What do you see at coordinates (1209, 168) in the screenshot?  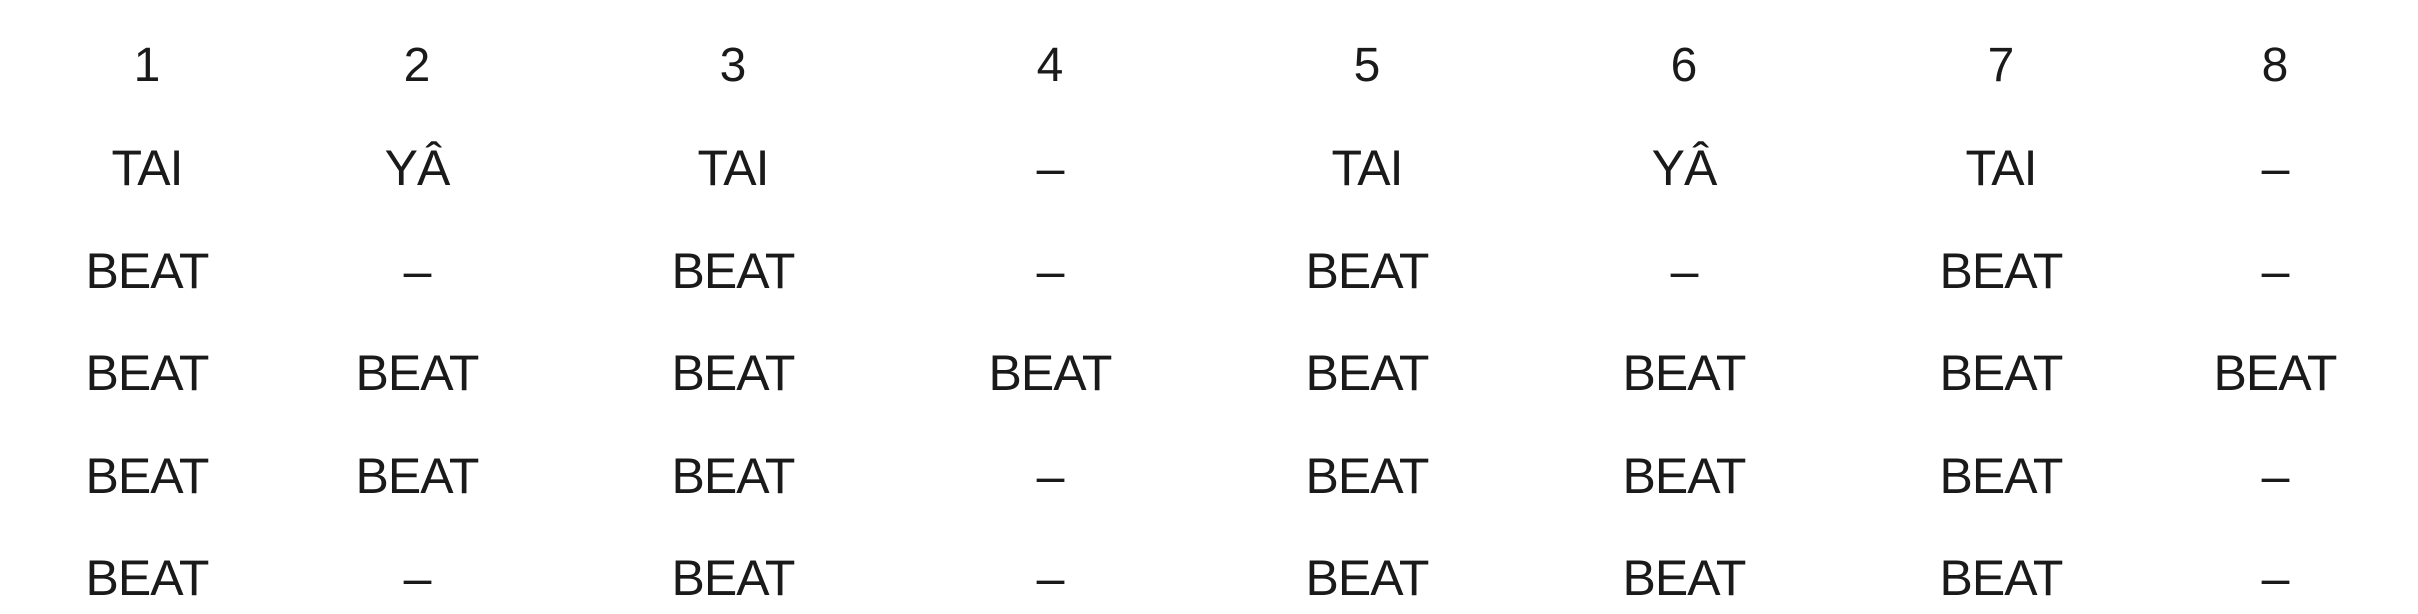 I see `syllable-row: TAI YÂ TAI – TAI YÂ TAI –` at bounding box center [1209, 168].